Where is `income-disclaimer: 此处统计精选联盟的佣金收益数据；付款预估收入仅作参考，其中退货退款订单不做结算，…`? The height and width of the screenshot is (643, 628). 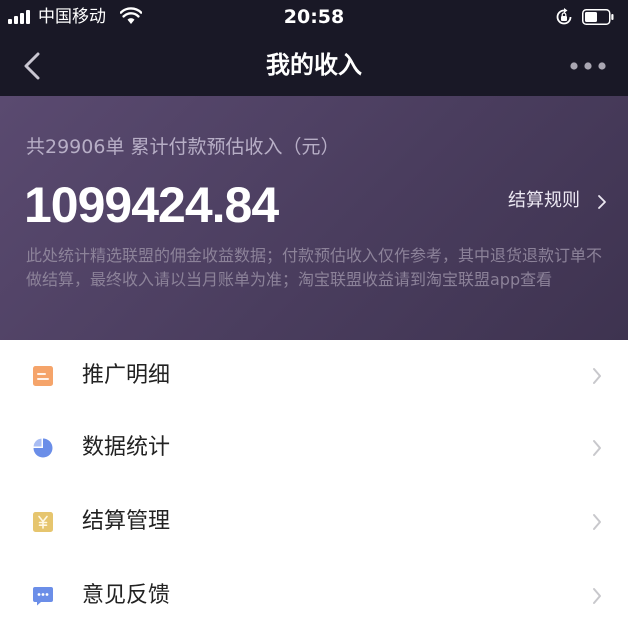
income-disclaimer: 此处统计精选联盟的佣金收益数据；付款预估收入仅作参考，其中退货退款订单不做结算，… is located at coordinates (314, 267).